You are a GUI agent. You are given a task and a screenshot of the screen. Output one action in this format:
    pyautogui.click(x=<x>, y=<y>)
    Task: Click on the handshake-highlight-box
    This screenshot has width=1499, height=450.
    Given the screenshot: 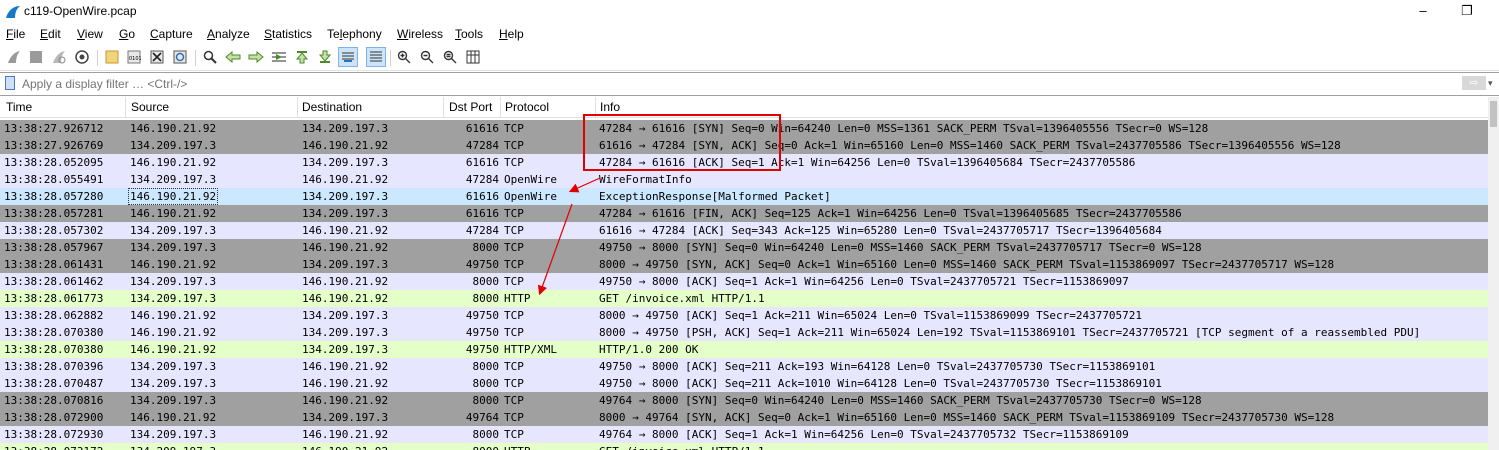 What is the action you would take?
    pyautogui.click(x=682, y=142)
    